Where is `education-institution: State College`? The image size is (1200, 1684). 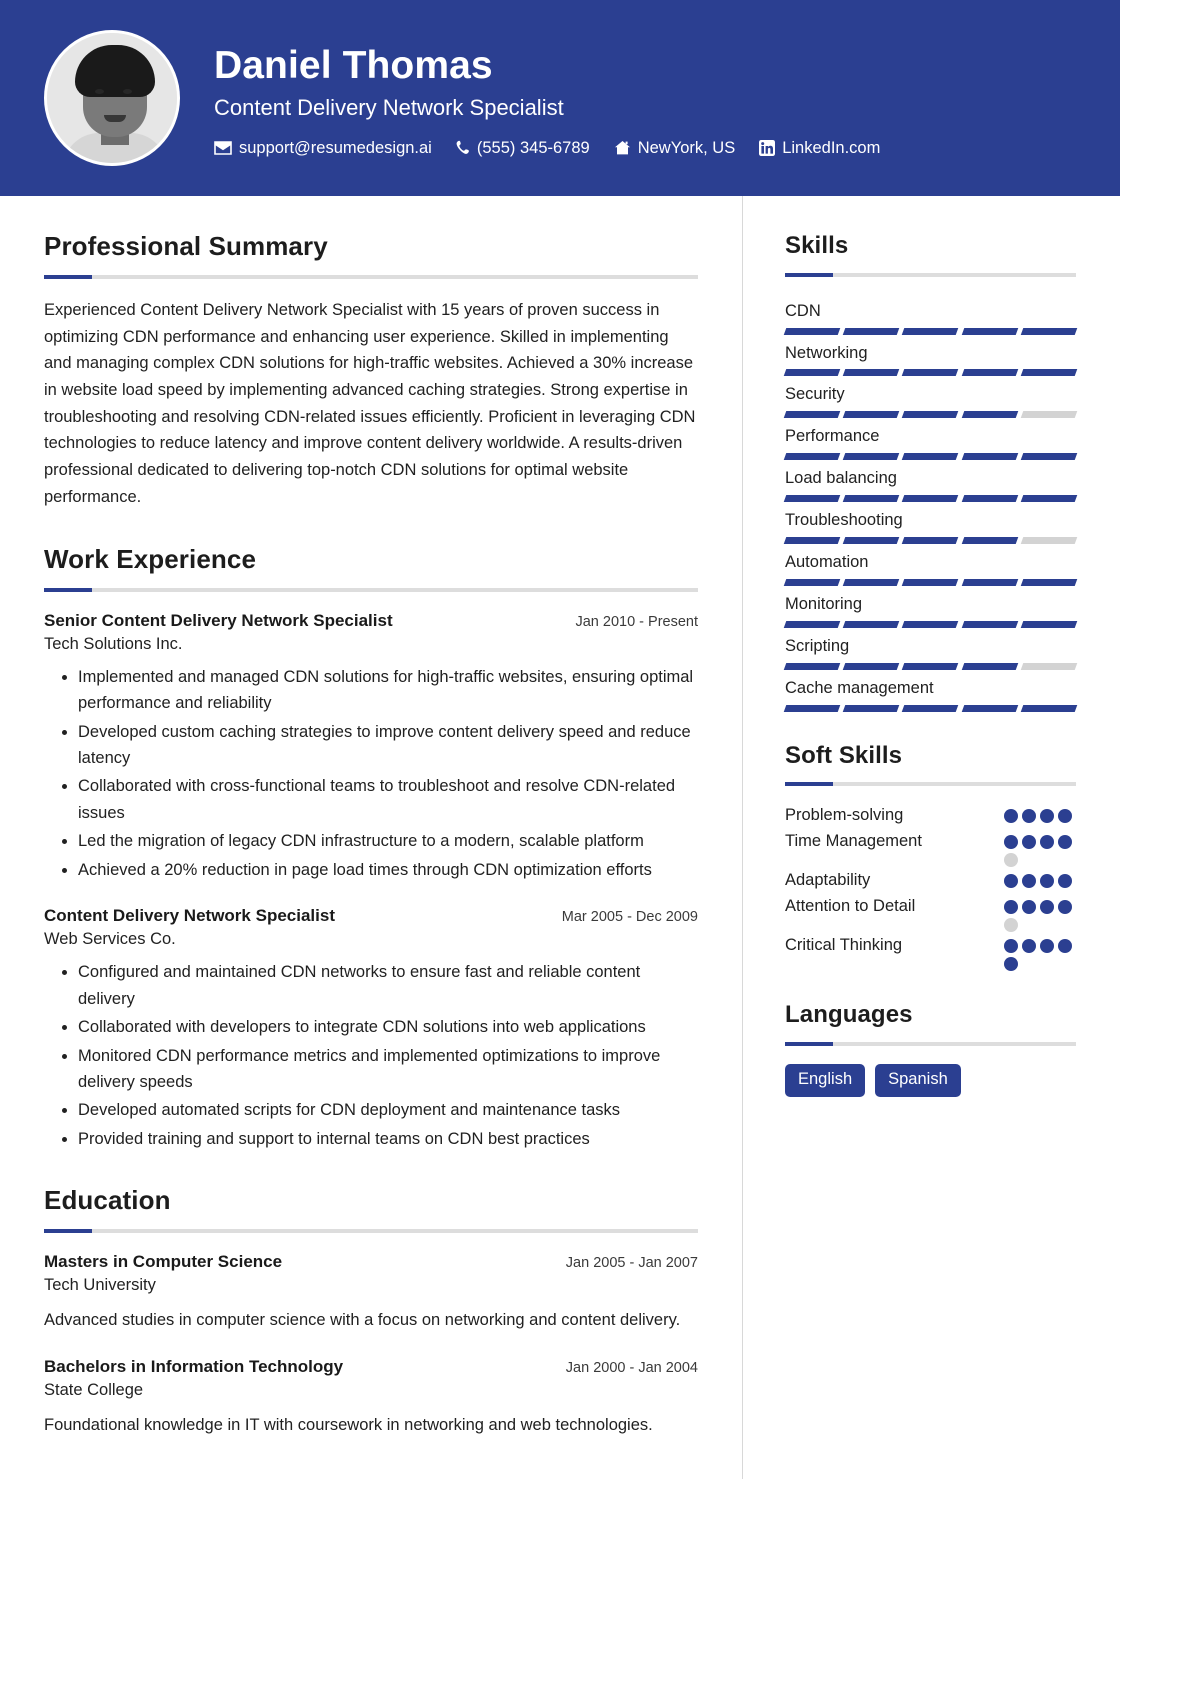
education-institution: State College is located at coordinates (94, 1390).